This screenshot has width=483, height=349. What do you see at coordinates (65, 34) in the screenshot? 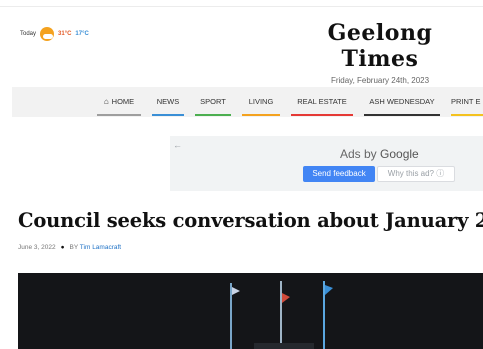
I see `weather-high-temp: 31°C` at bounding box center [65, 34].